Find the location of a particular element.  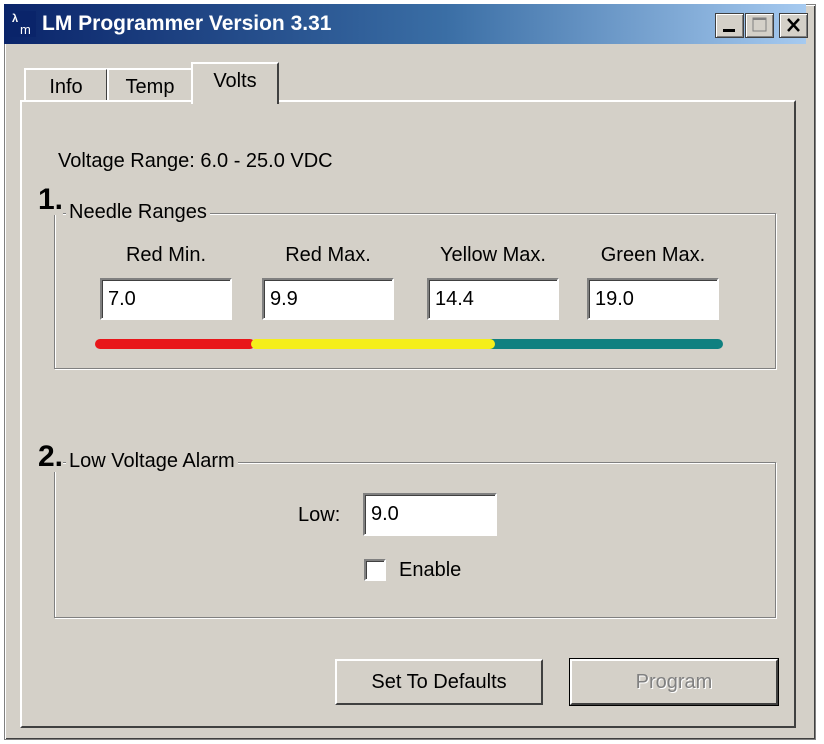

maximize-icon is located at coordinates (759, 24).